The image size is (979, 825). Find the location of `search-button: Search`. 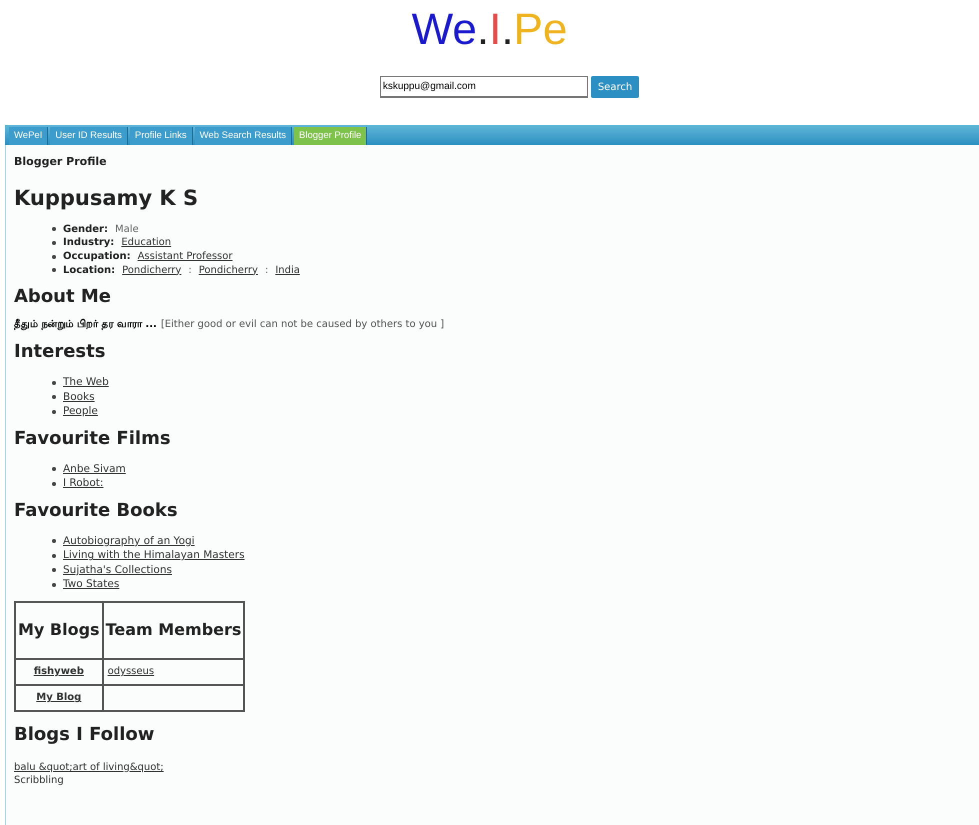

search-button: Search is located at coordinates (615, 87).